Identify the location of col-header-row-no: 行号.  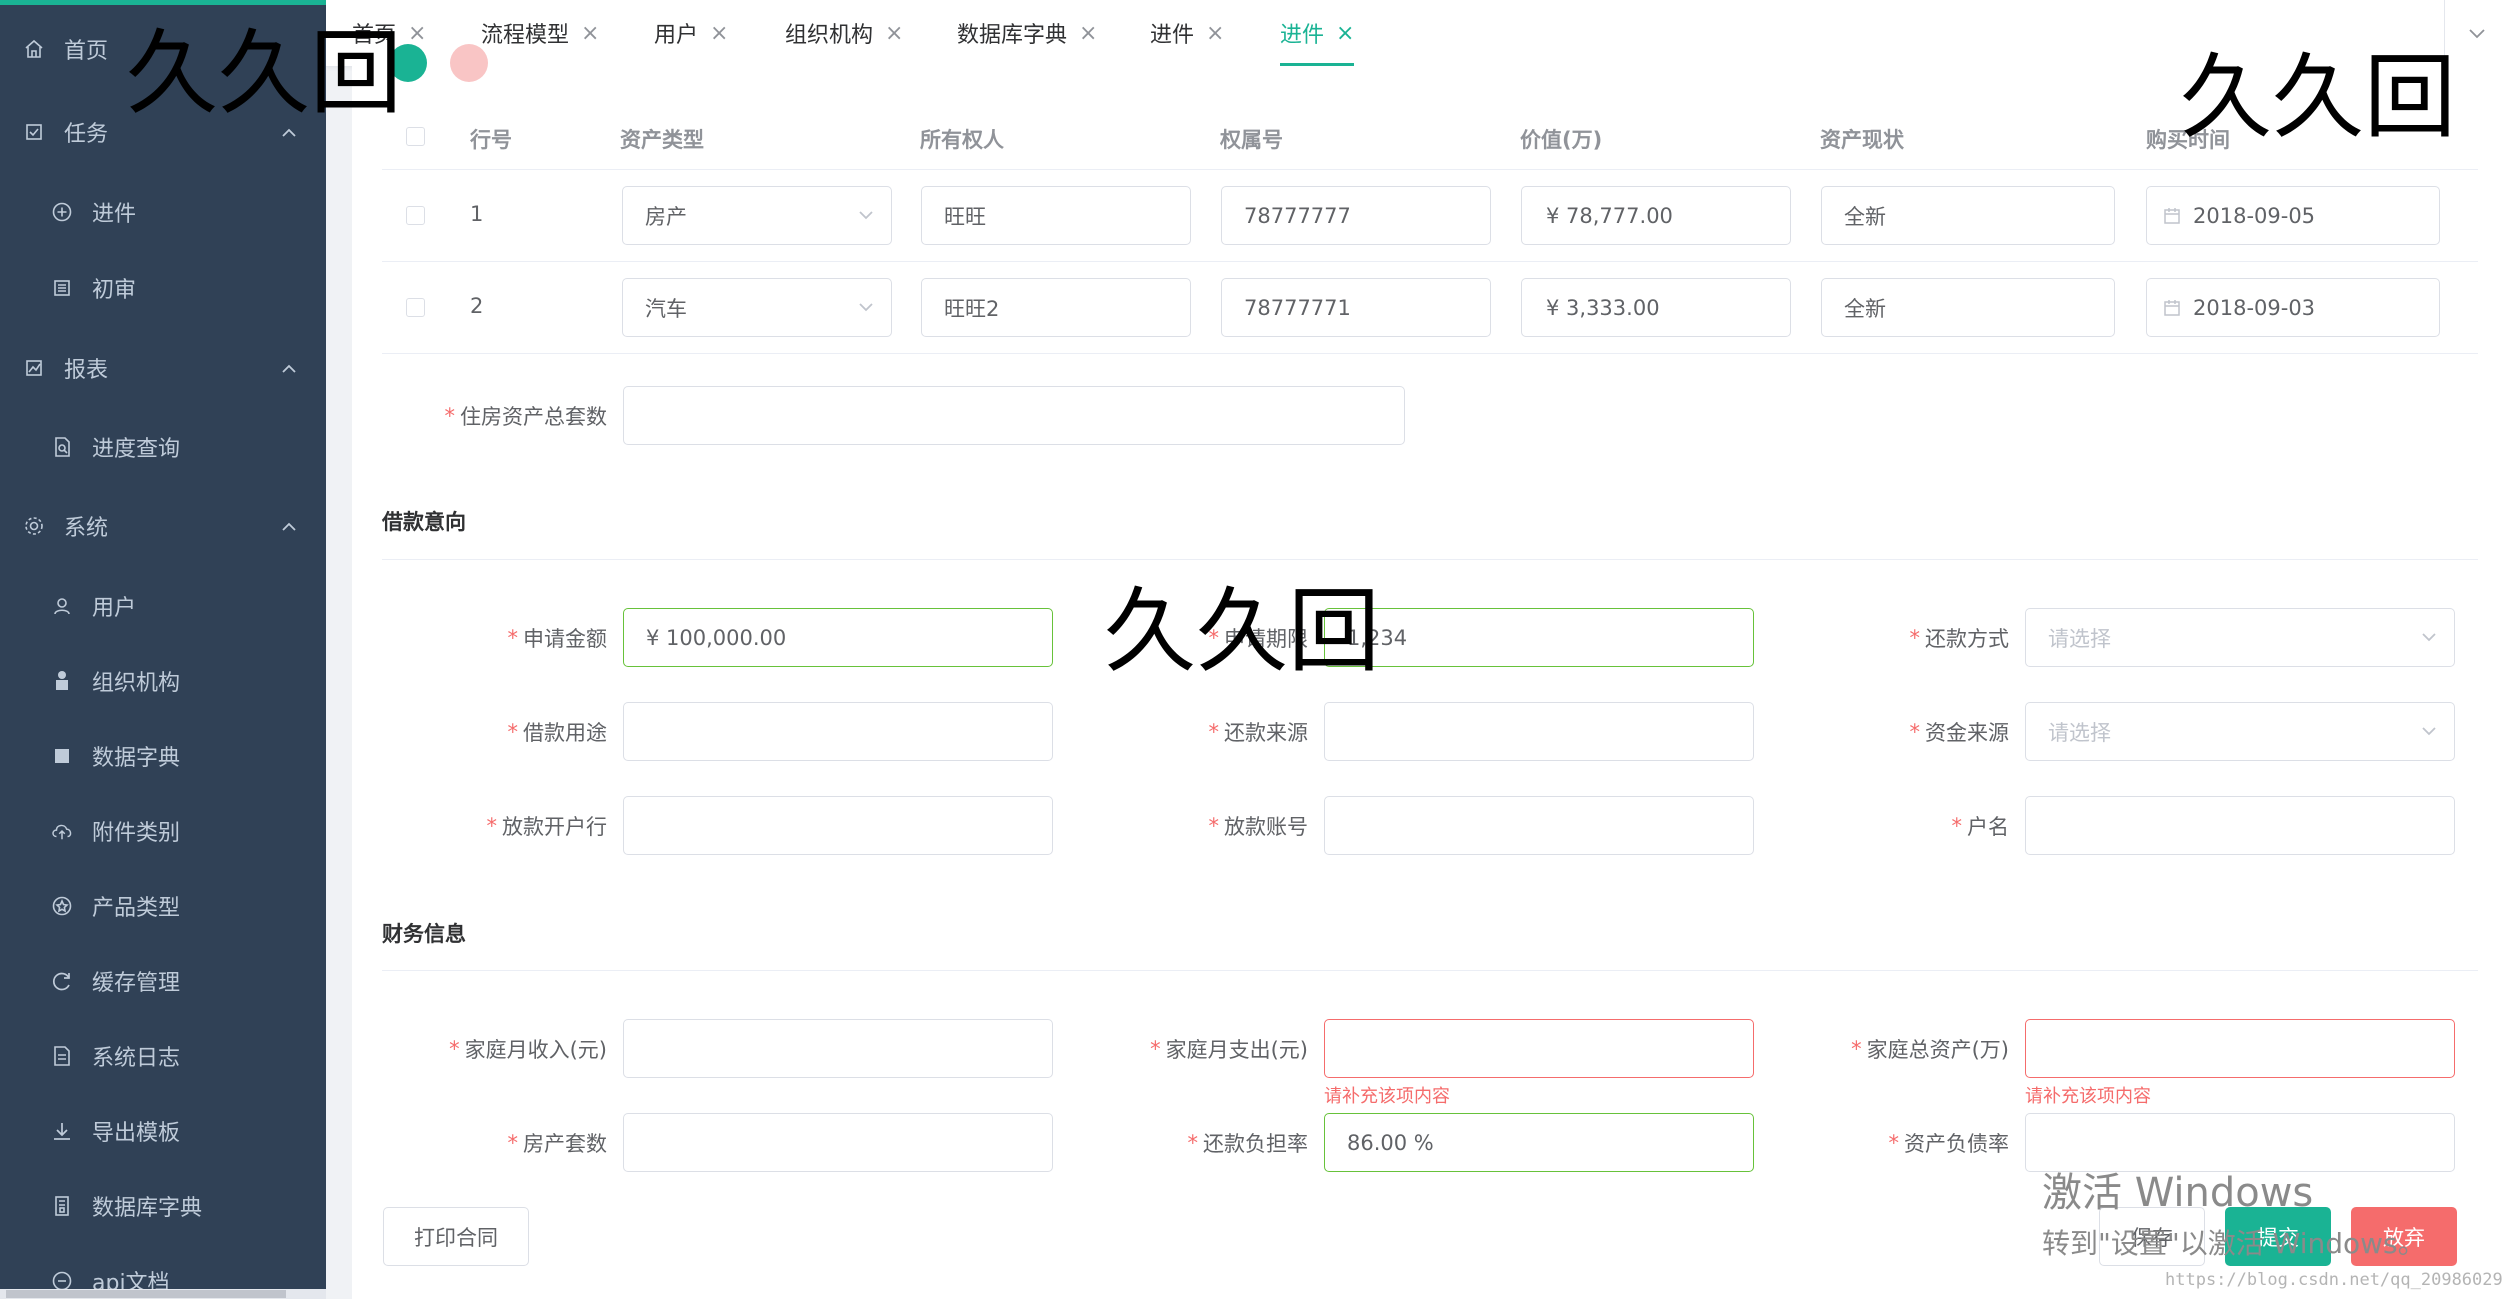
(491, 140).